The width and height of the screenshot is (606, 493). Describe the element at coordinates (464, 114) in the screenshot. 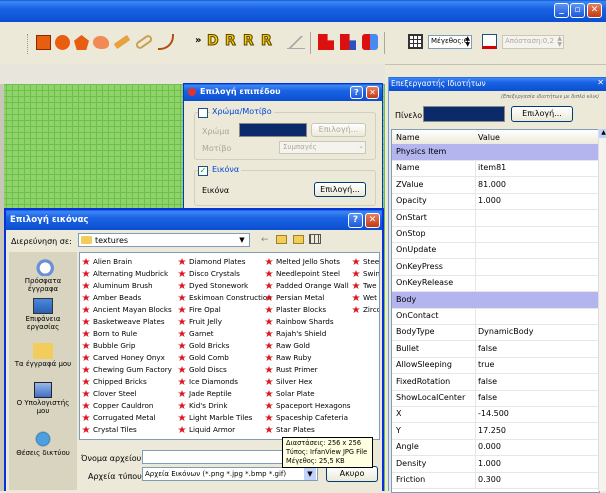

I see `level-color-swatch` at that location.